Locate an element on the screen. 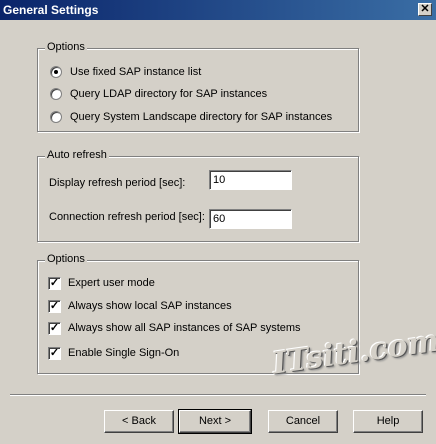  check-single-sign-on: ✓ Enable Single Sign-On is located at coordinates (113, 353).